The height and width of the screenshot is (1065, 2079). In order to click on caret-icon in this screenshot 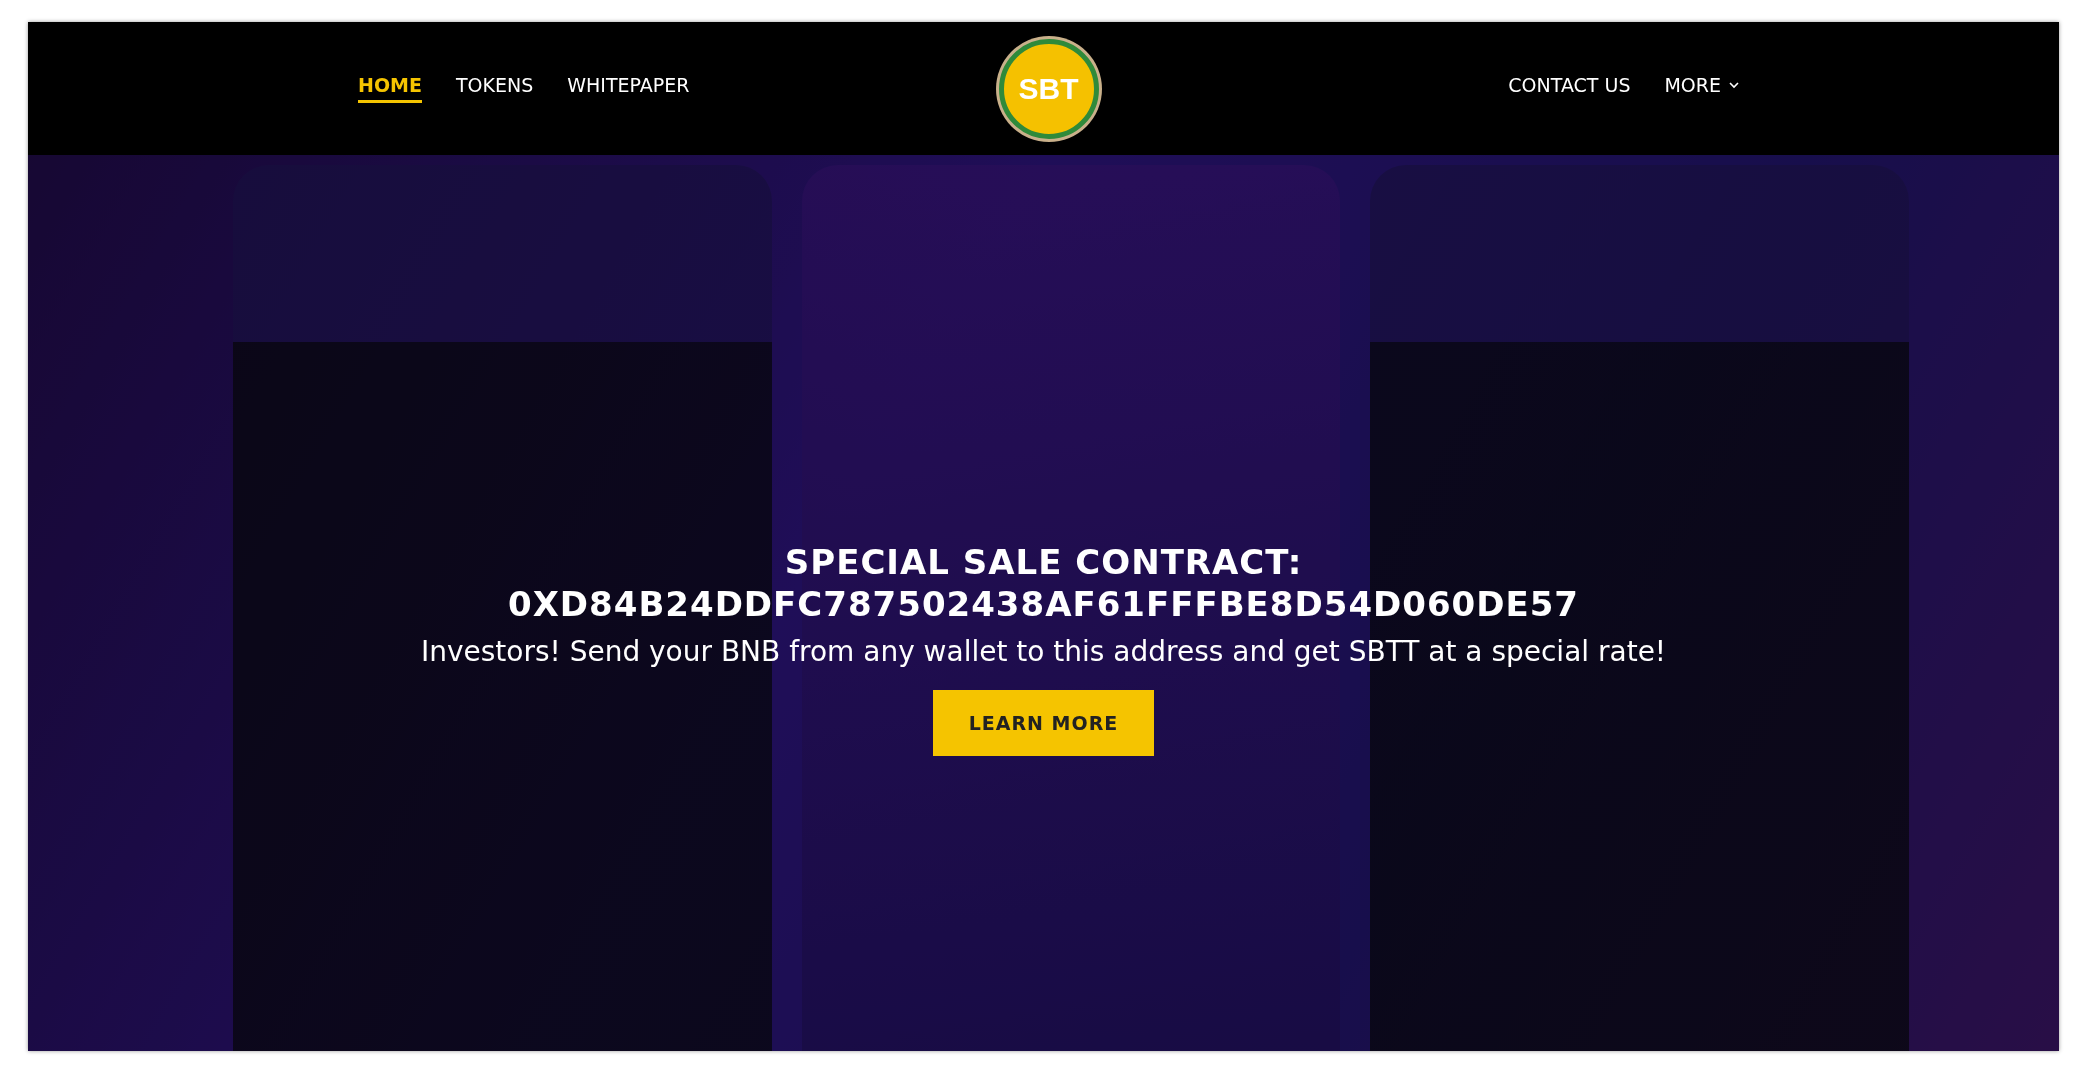, I will do `click(1734, 85)`.